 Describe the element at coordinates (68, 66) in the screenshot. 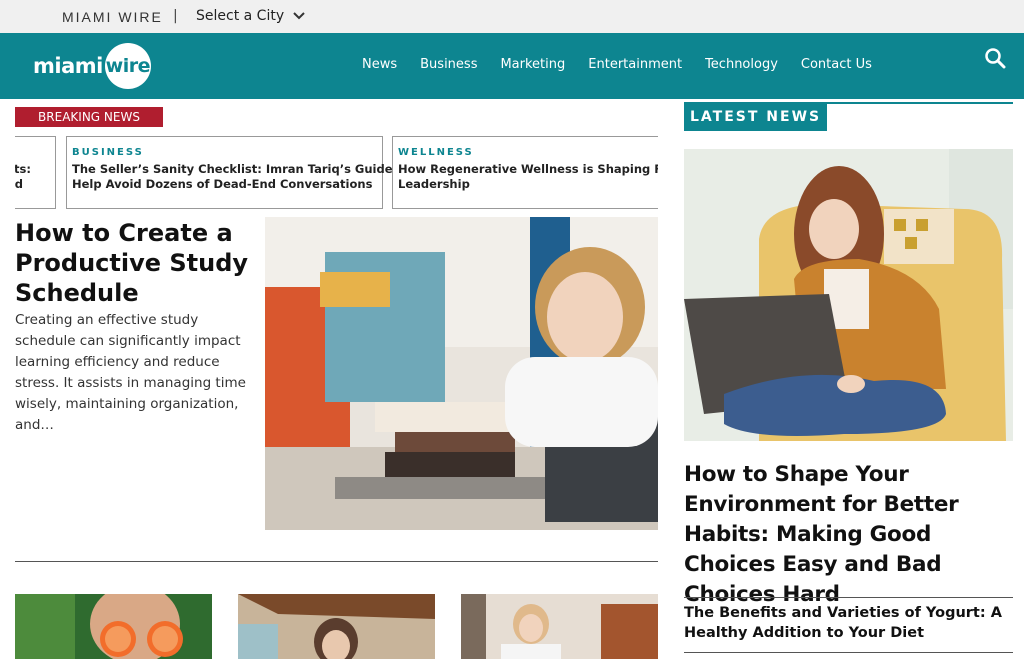

I see `logo-text-miami: miami` at that location.